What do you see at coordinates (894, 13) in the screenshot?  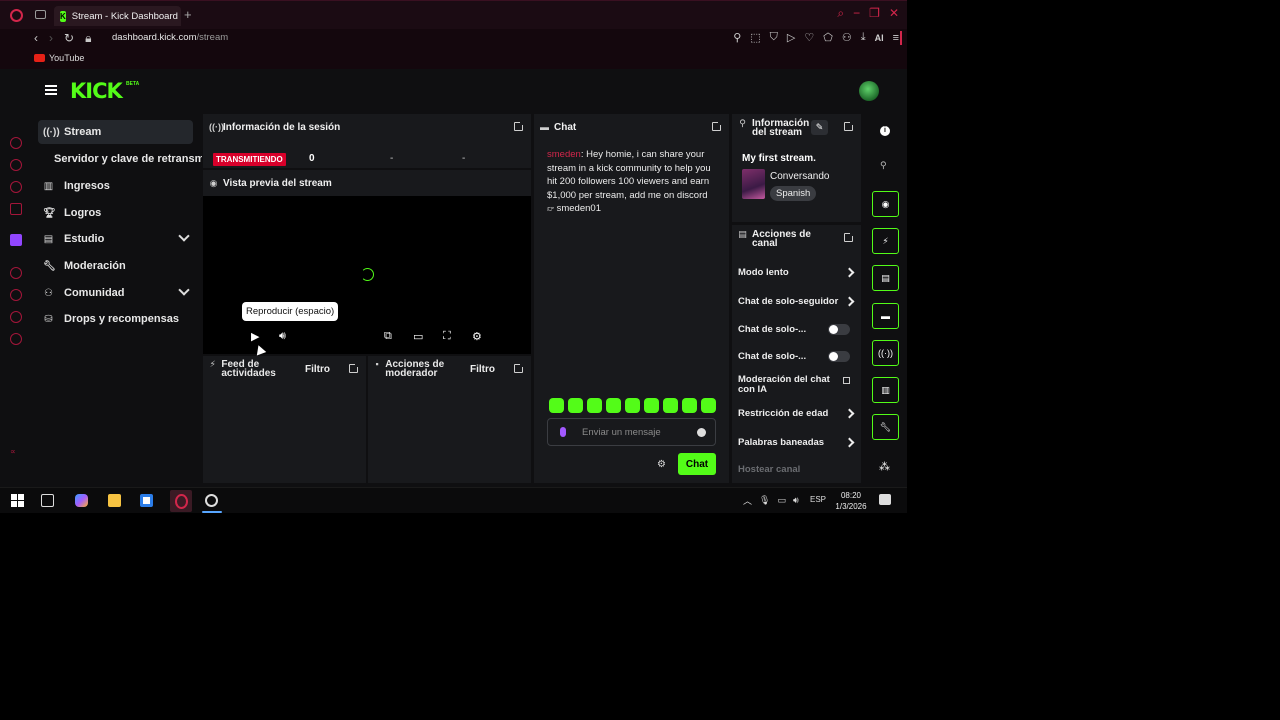 I see `close-icon: ✕` at bounding box center [894, 13].